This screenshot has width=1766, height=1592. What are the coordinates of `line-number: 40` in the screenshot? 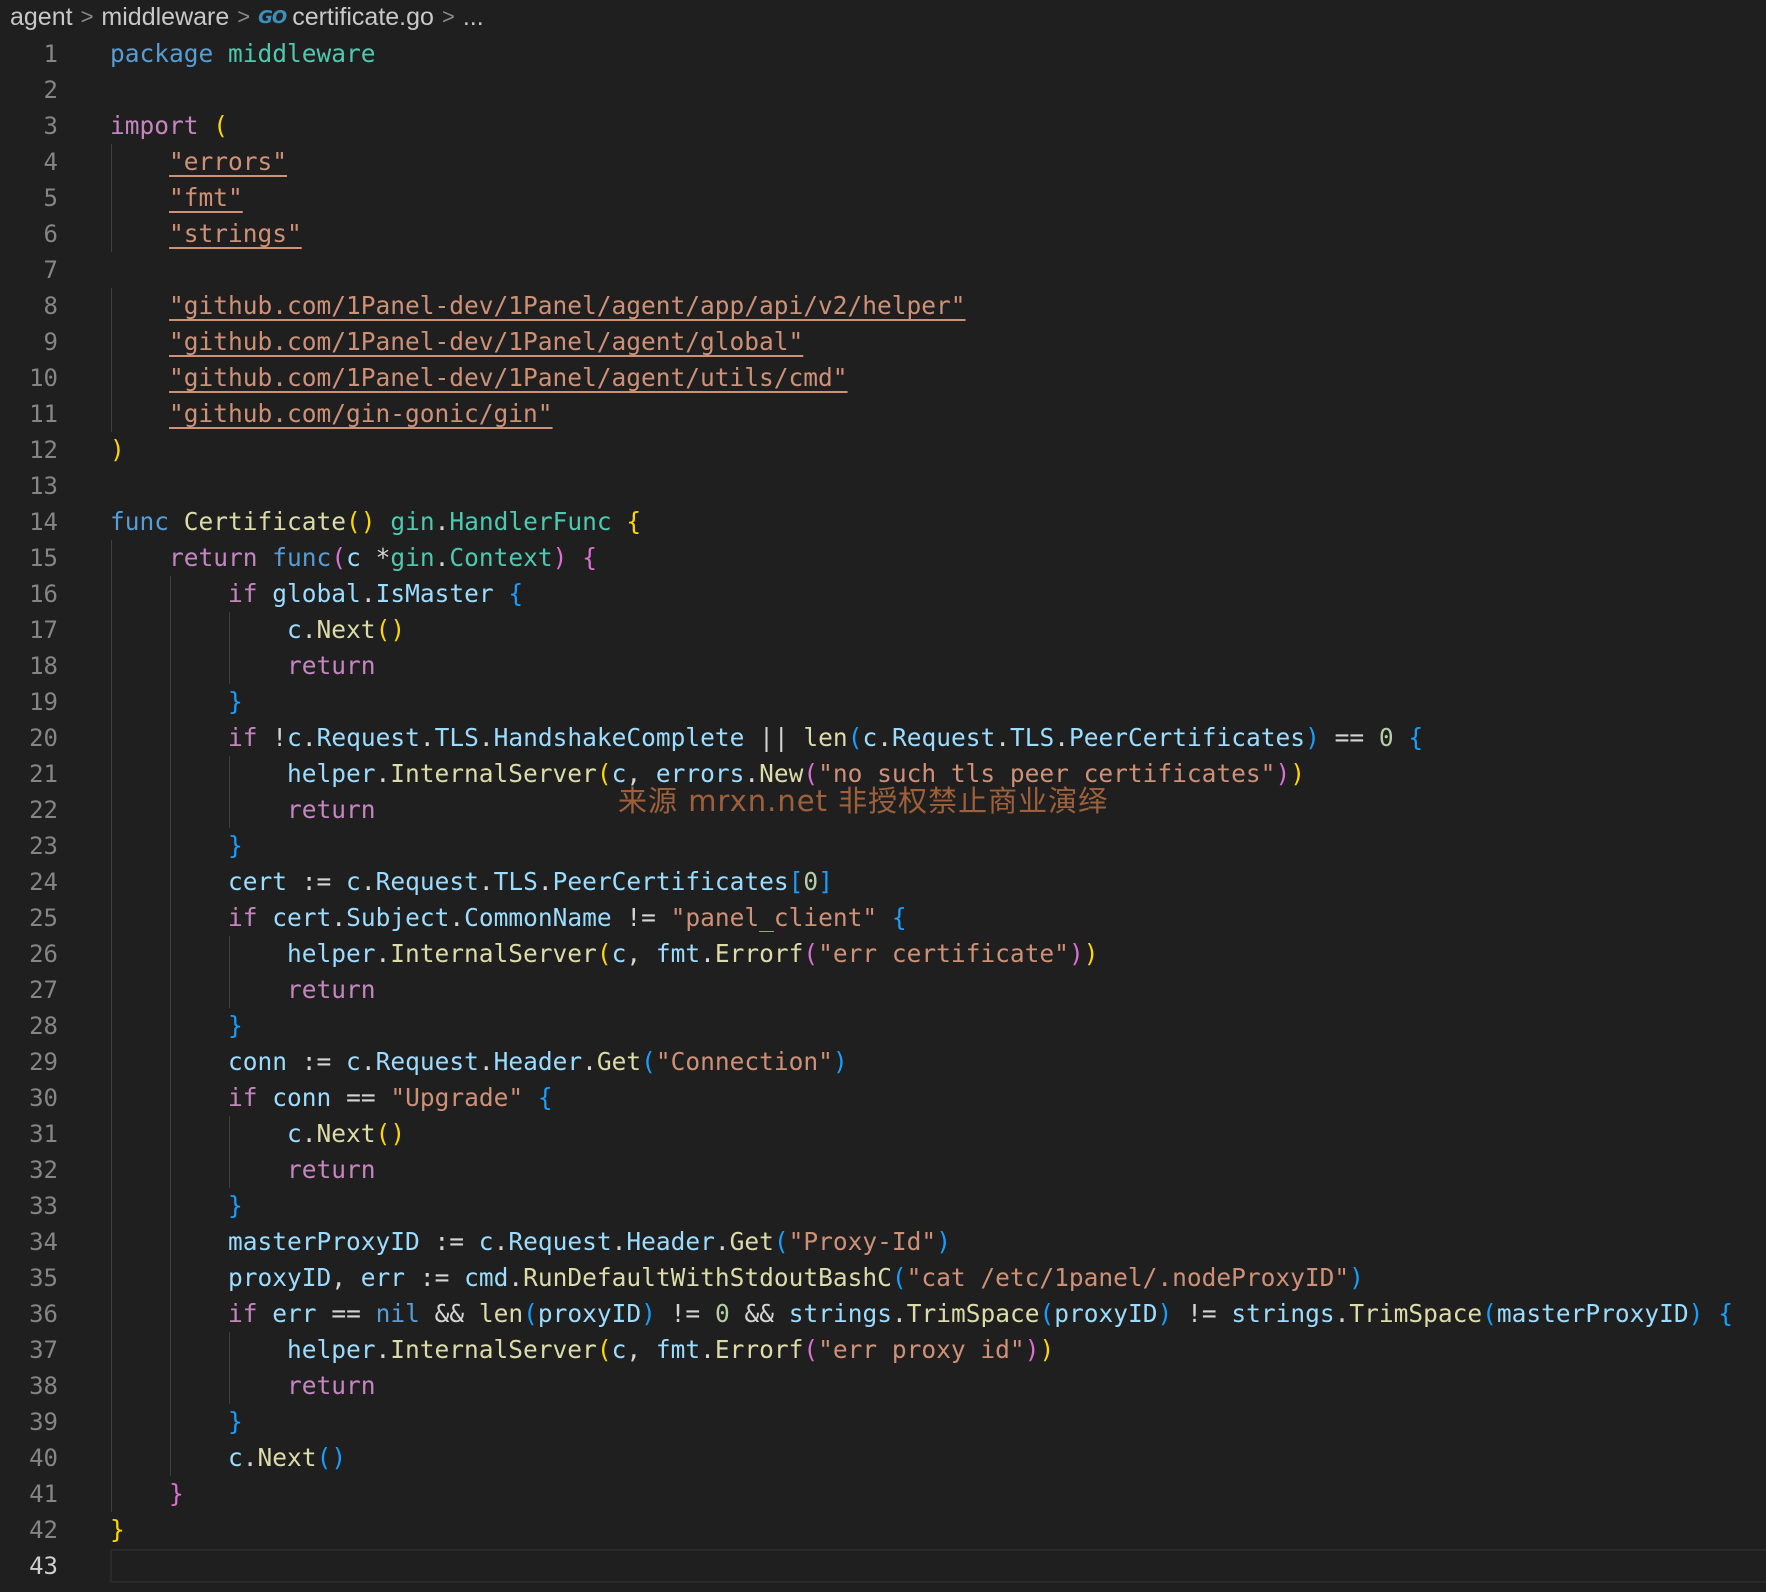 It's located at (43, 1458).